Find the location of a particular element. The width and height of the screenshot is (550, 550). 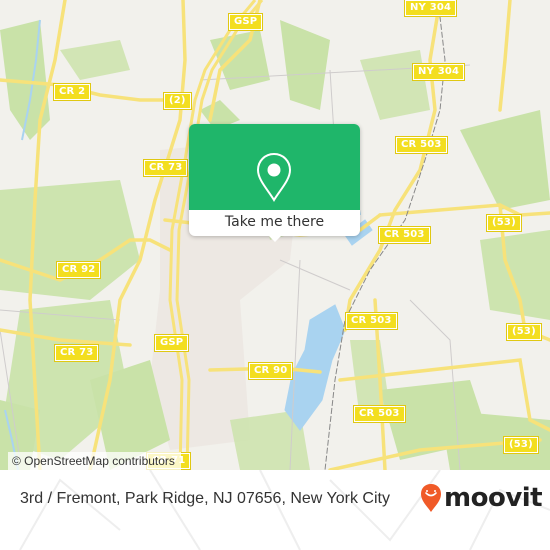

brand-name: moovit is located at coordinates (493, 498).